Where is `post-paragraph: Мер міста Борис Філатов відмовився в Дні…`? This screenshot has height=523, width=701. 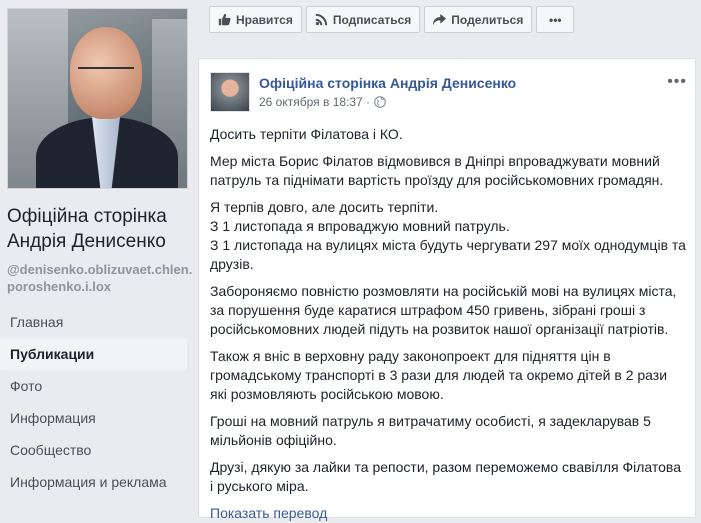
post-paragraph: Мер міста Борис Філатов відмовився в Дні… is located at coordinates (437, 170).